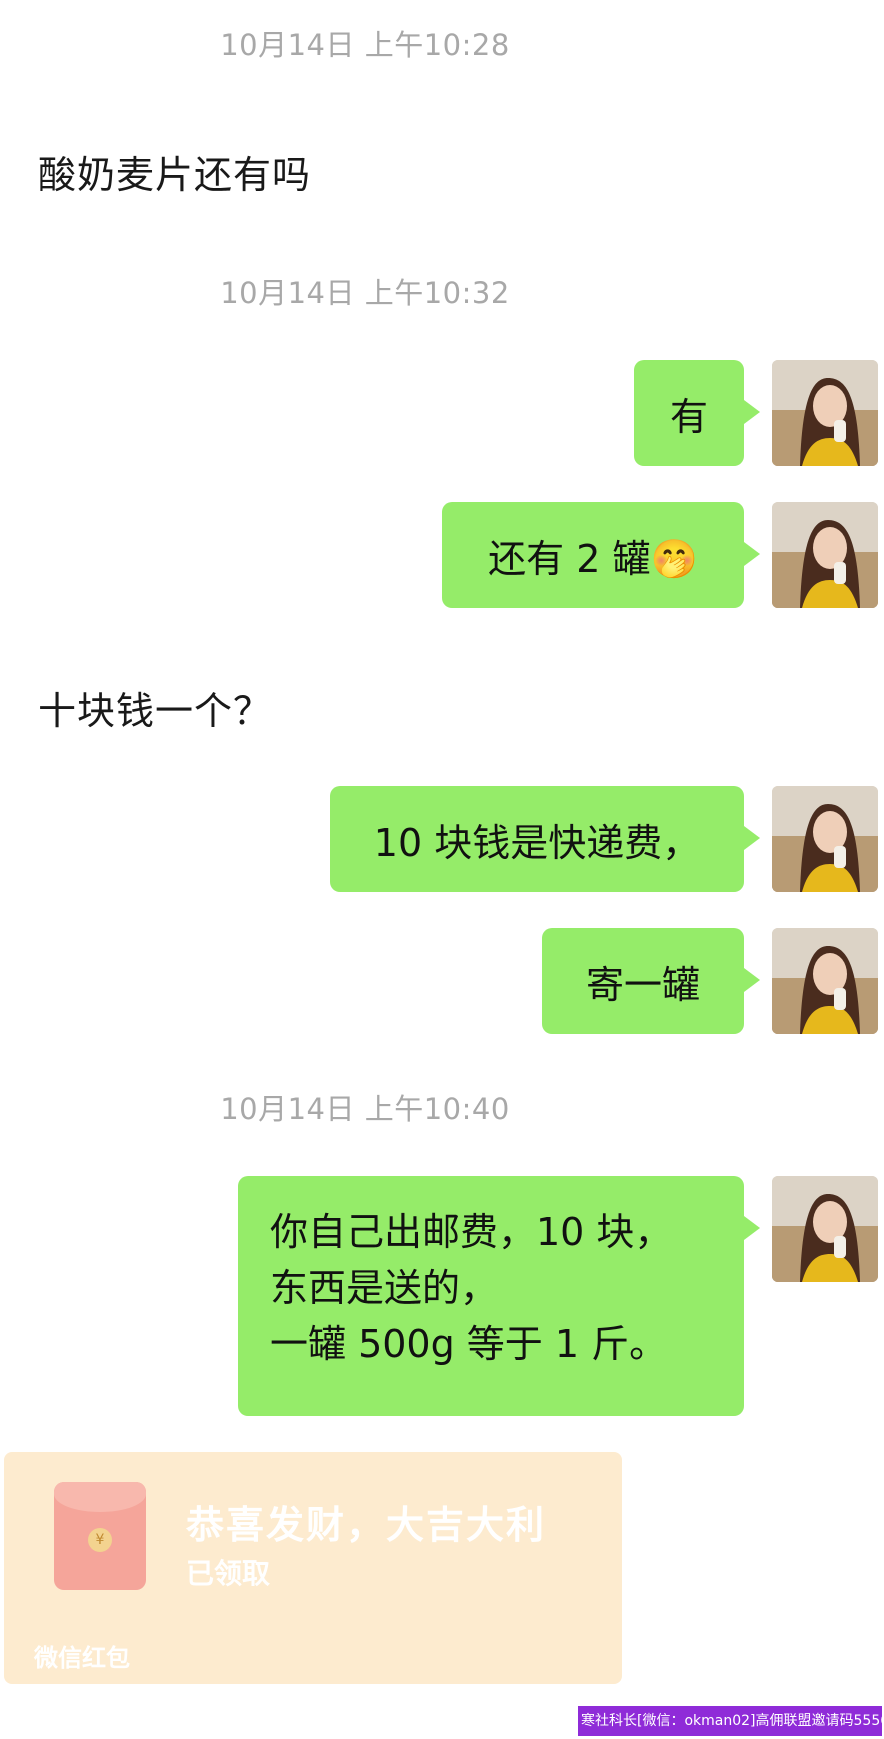 This screenshot has width=884, height=1739. Describe the element at coordinates (697, 413) in the screenshot. I see `outgoing-message-bubble: 有` at that location.